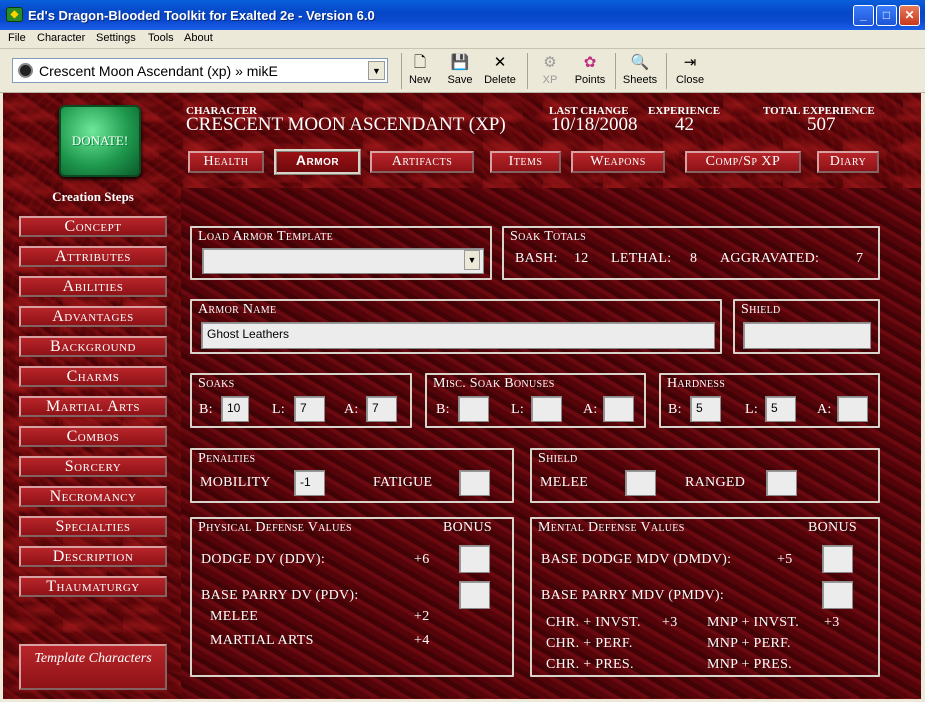 Image resolution: width=925 pixels, height=702 pixels. Describe the element at coordinates (381, 409) in the screenshot. I see `soak-a-input: 7` at that location.